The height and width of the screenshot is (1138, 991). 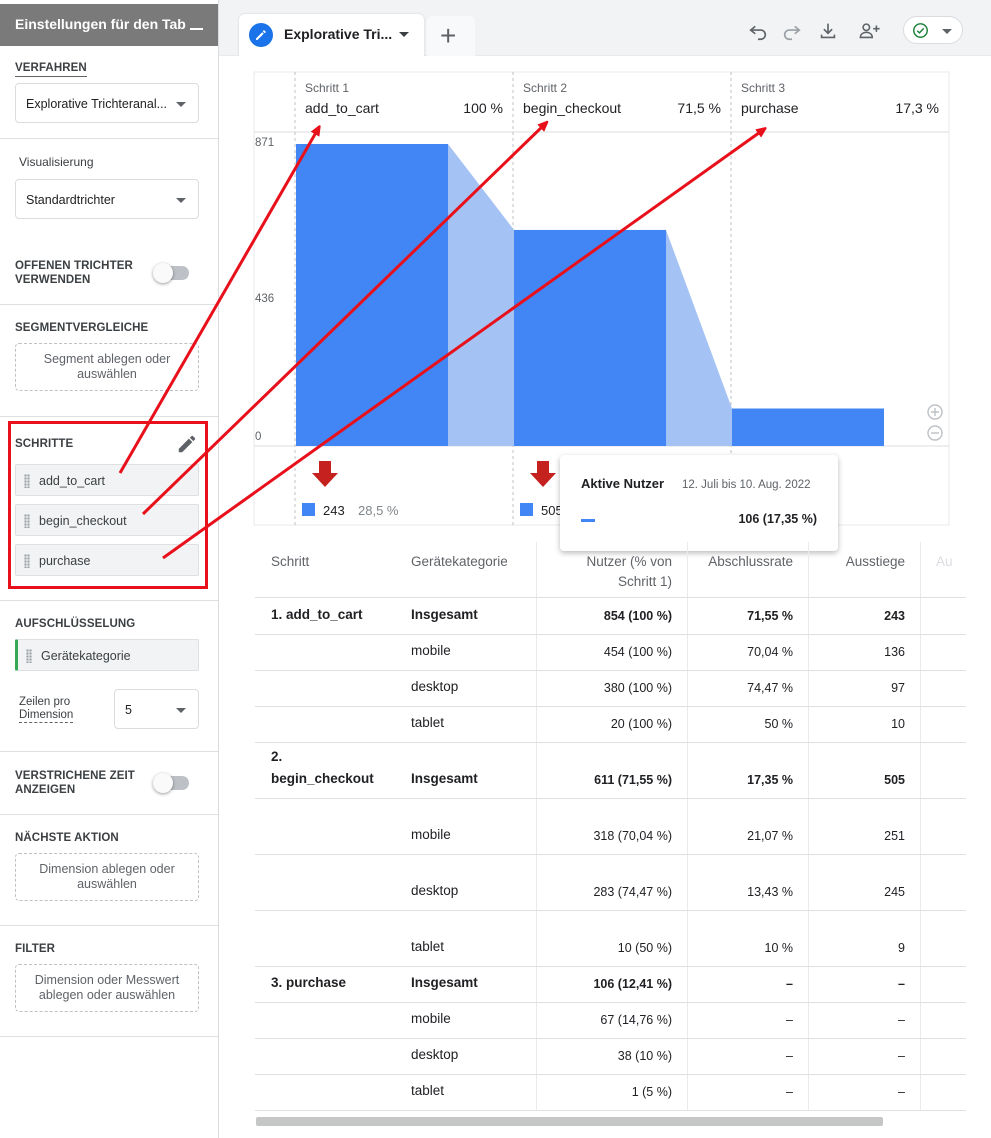 I want to click on users-cell: 1 (5 %), so click(x=651, y=1092).